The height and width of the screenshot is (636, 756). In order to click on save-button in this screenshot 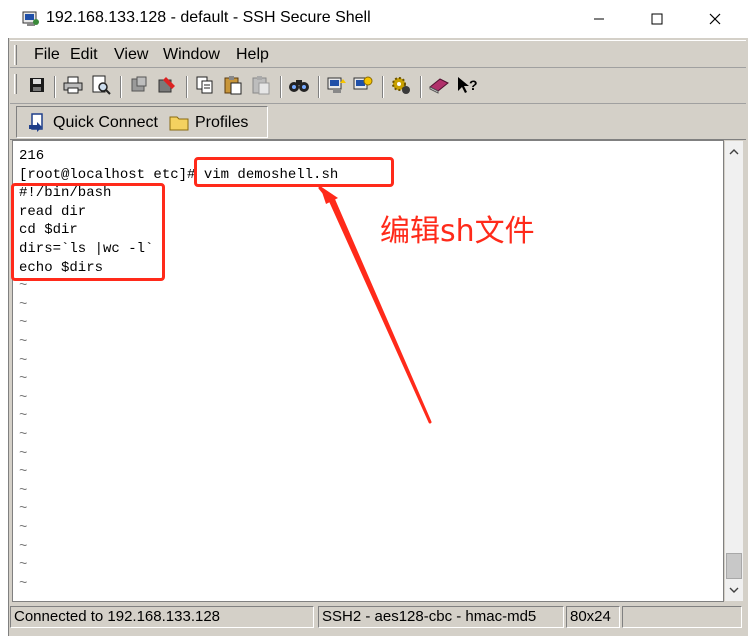, I will do `click(37, 87)`.